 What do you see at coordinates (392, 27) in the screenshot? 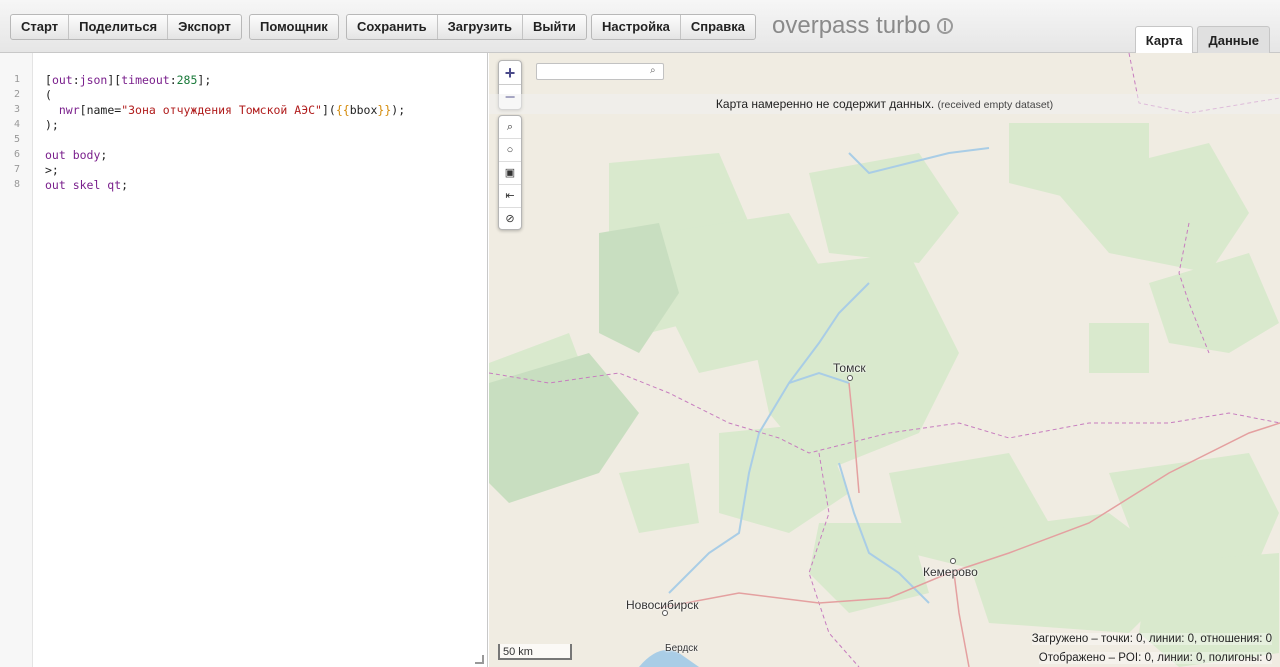
I see `save-button: Сохранить` at bounding box center [392, 27].